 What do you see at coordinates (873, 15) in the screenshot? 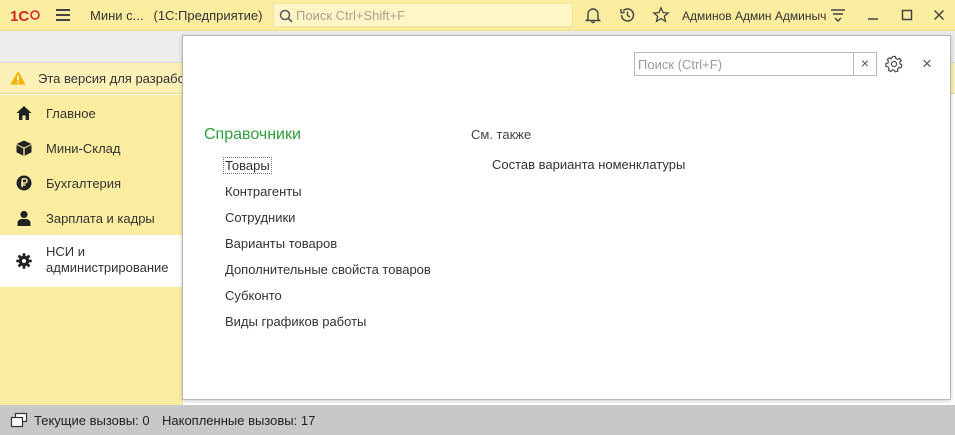
I see `minimize-icon` at bounding box center [873, 15].